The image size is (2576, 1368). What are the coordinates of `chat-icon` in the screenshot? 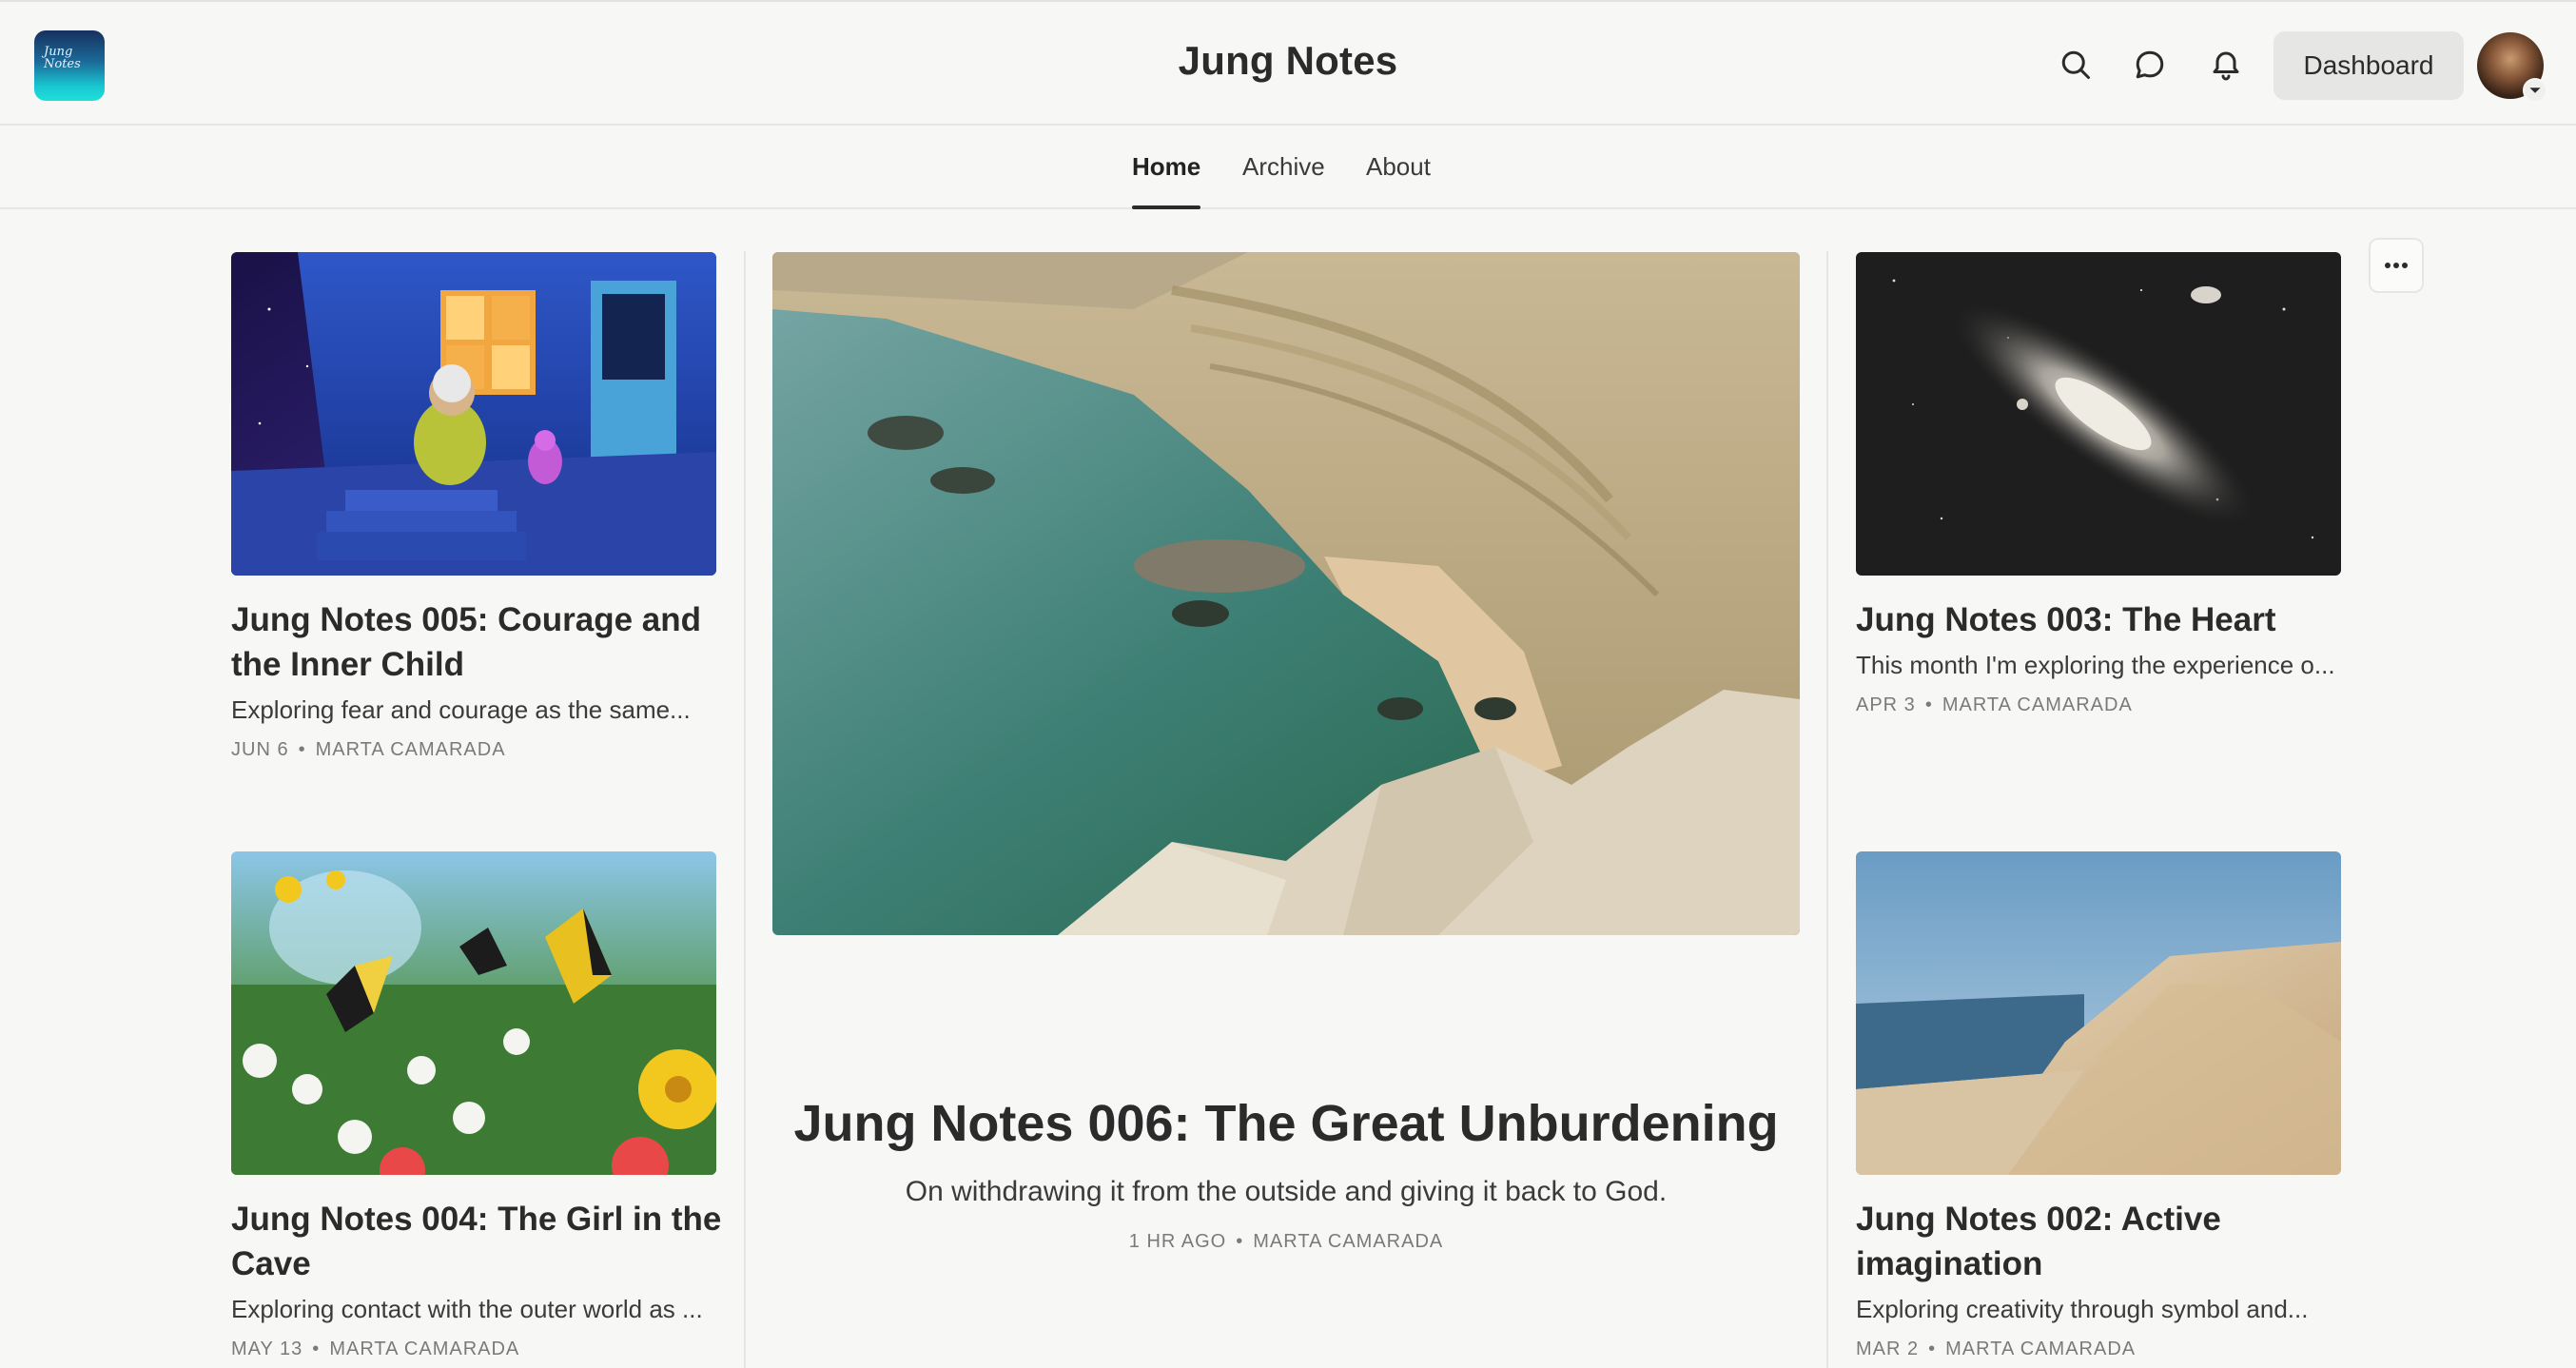 It's located at (2150, 64).